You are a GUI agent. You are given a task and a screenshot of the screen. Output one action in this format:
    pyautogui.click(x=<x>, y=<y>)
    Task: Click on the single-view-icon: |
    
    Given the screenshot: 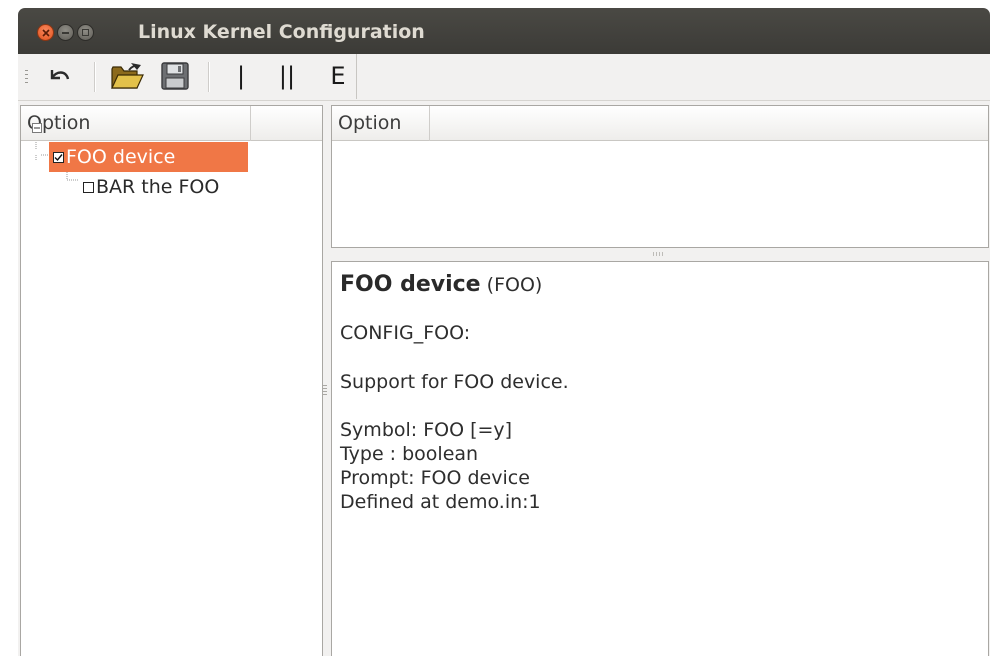 What is the action you would take?
    pyautogui.click(x=241, y=76)
    